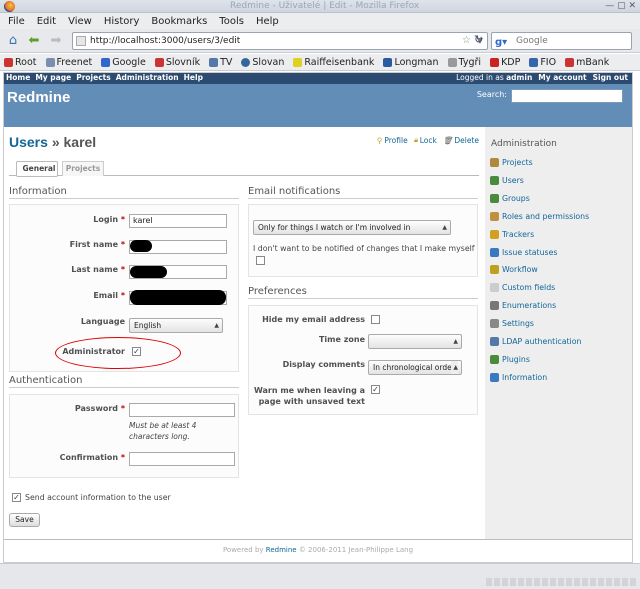  What do you see at coordinates (262, 62) in the screenshot?
I see `bookmark-slovan: Slovan` at bounding box center [262, 62].